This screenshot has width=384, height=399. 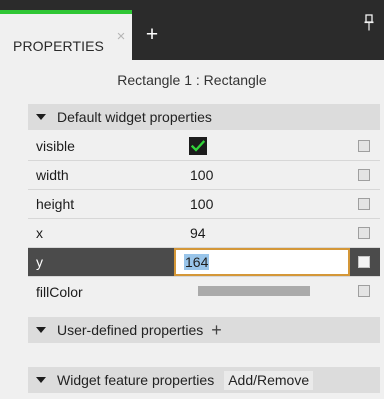 I want to click on tab-label: PROPERTIES, so click(x=58, y=46).